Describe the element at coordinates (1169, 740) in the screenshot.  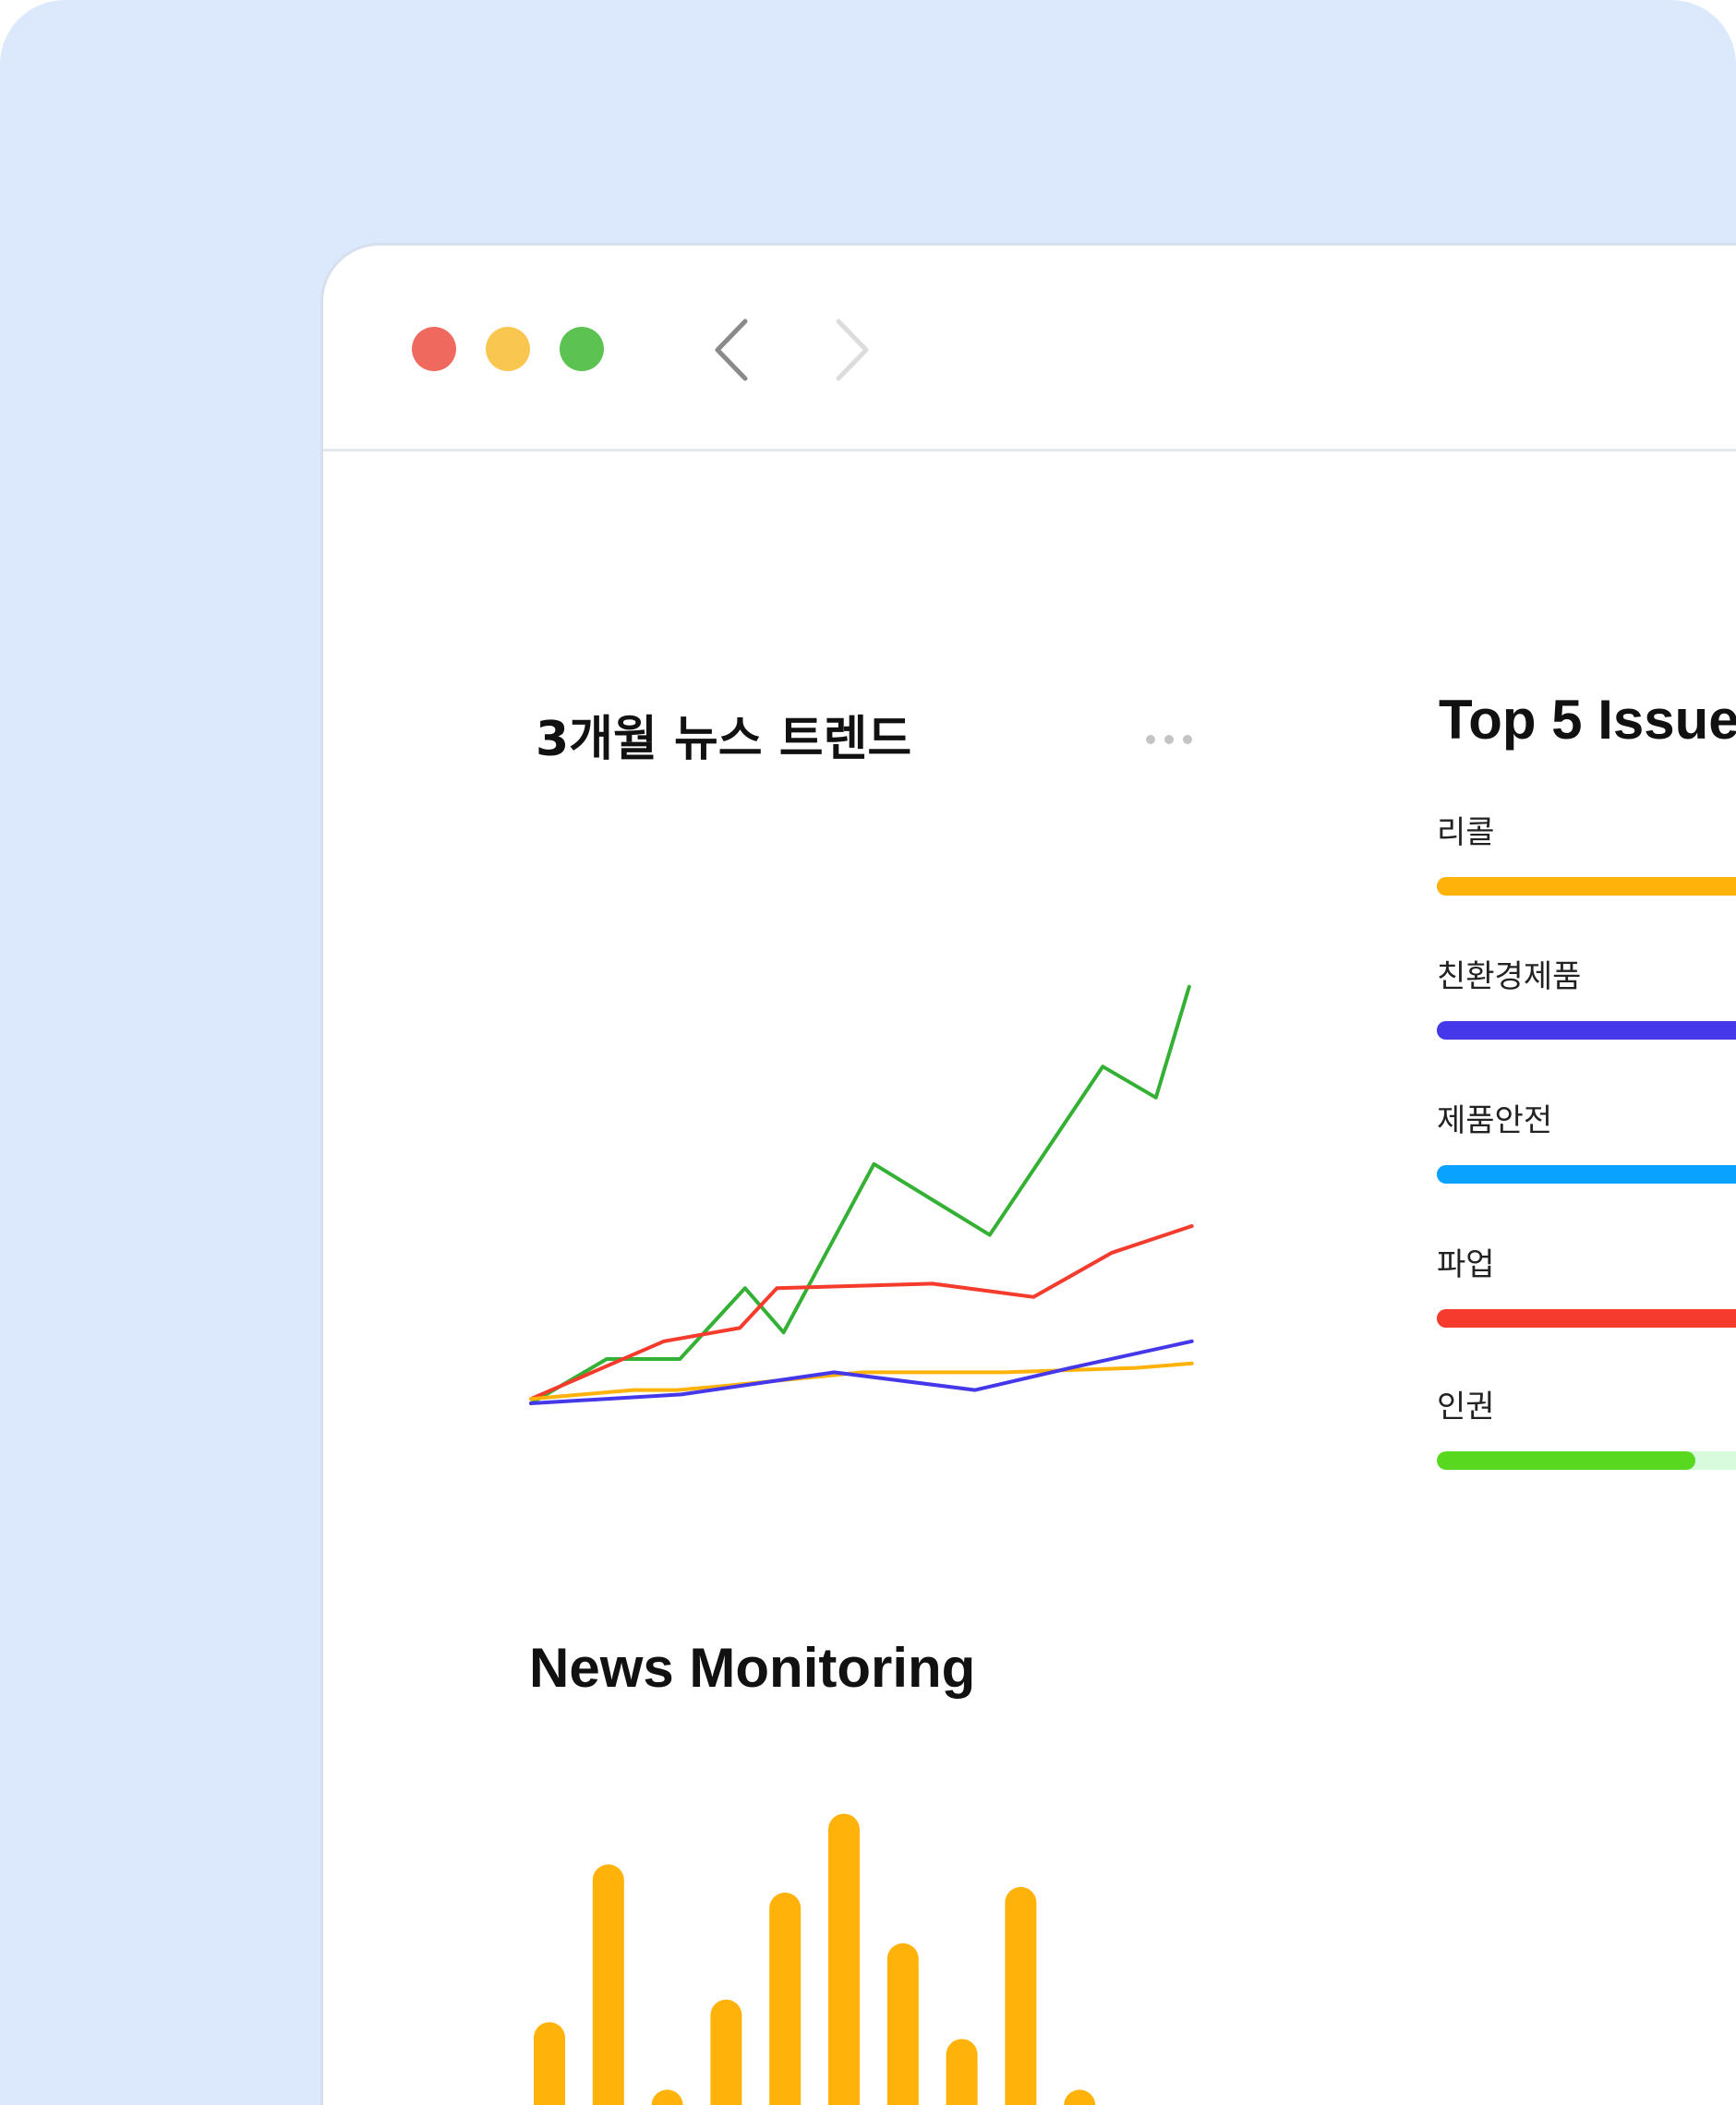
I see `more-horizontal-icon` at that location.